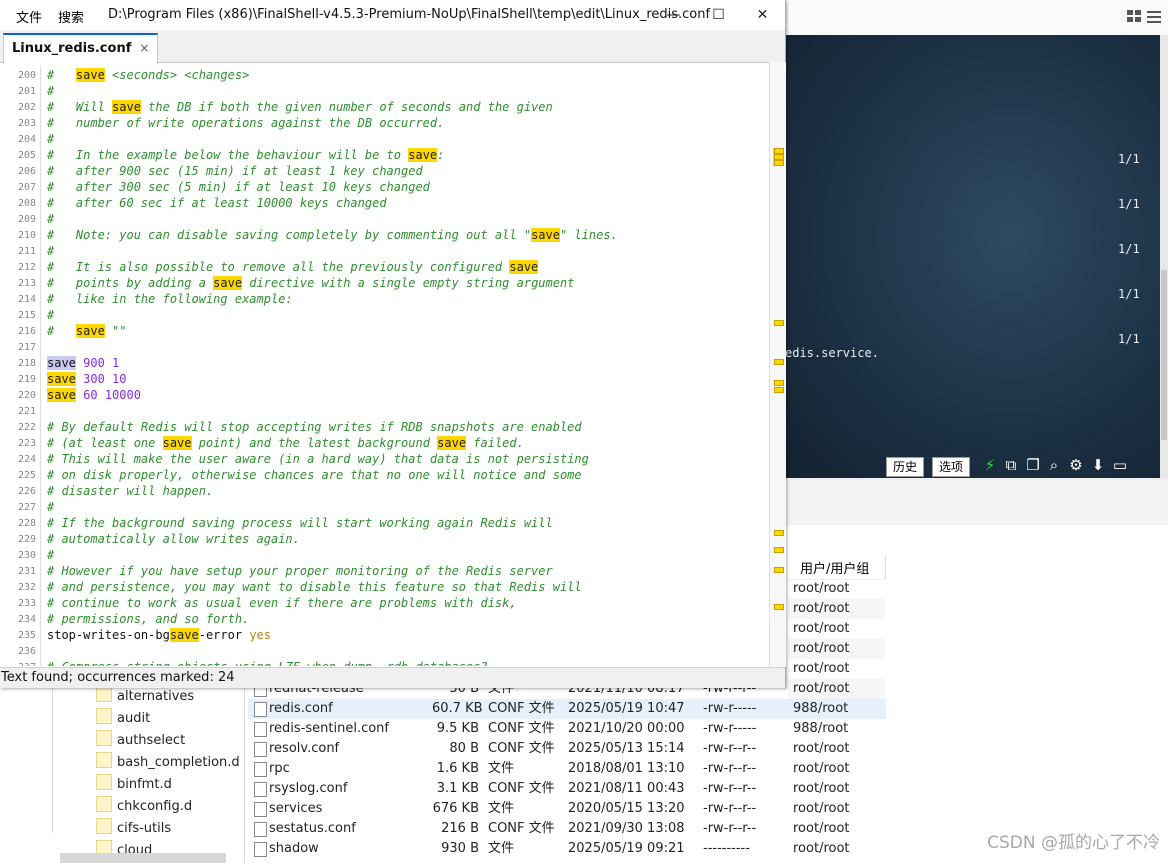 Image resolution: width=1168 pixels, height=863 pixels. Describe the element at coordinates (87, 331) in the screenshot. I see `code-line: # save ""` at that location.